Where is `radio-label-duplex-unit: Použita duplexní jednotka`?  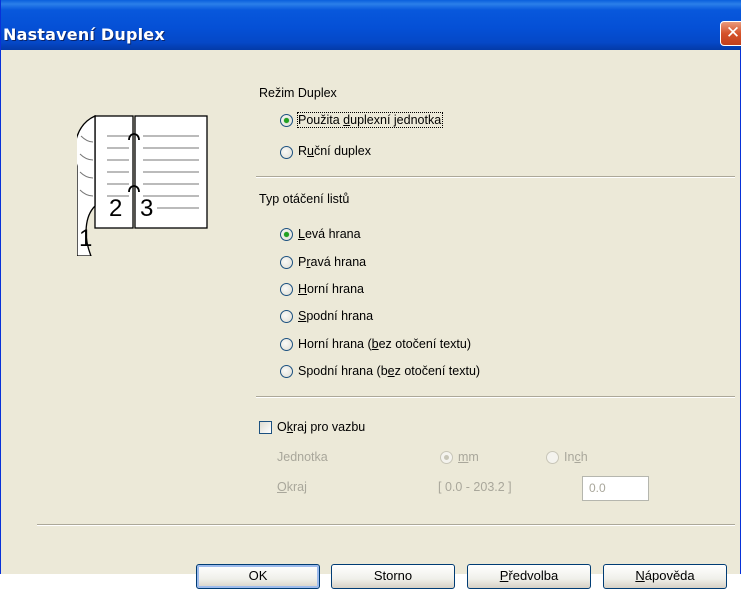 radio-label-duplex-unit: Použita duplexní jednotka is located at coordinates (370, 120).